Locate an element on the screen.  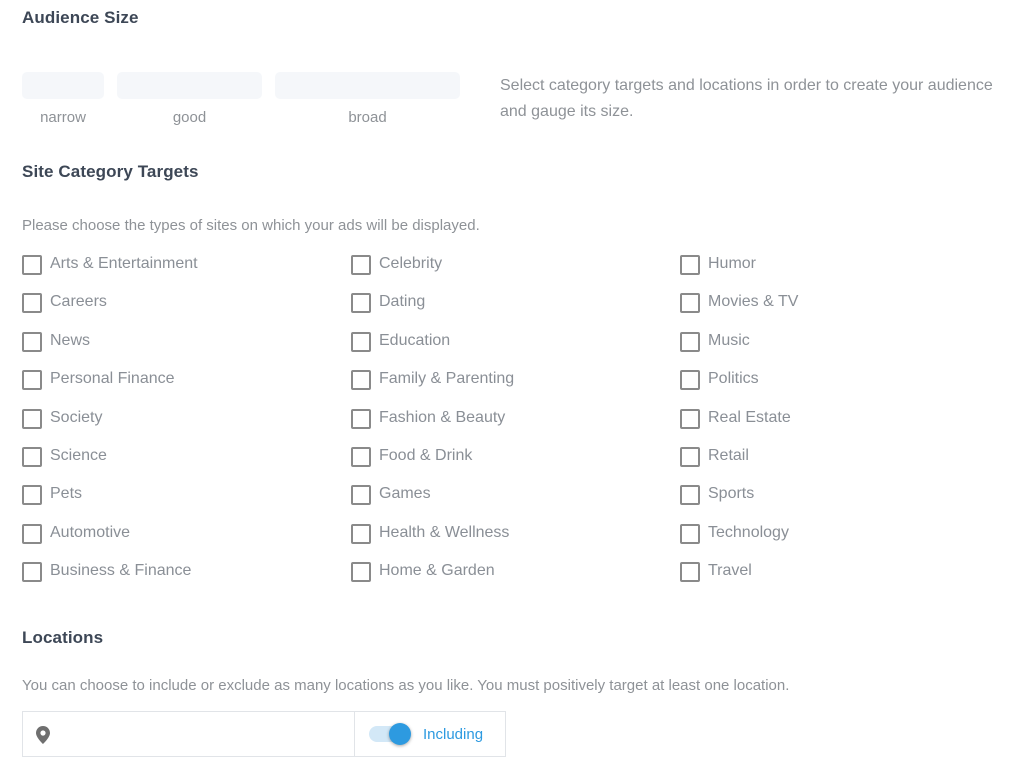
category-checkbox-item: Politics is located at coordinates (840, 388).